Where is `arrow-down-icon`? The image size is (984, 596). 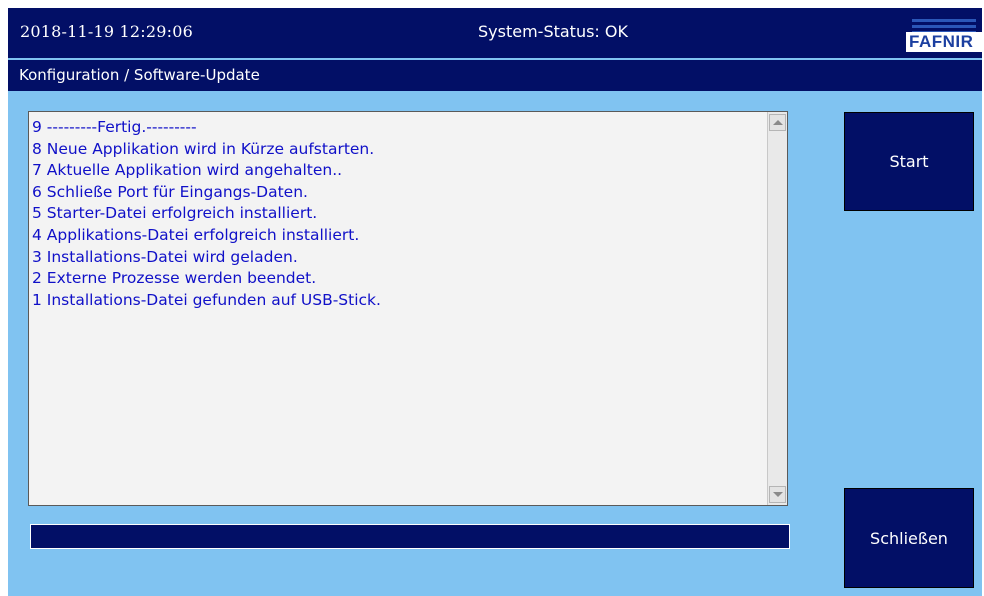 arrow-down-icon is located at coordinates (778, 494).